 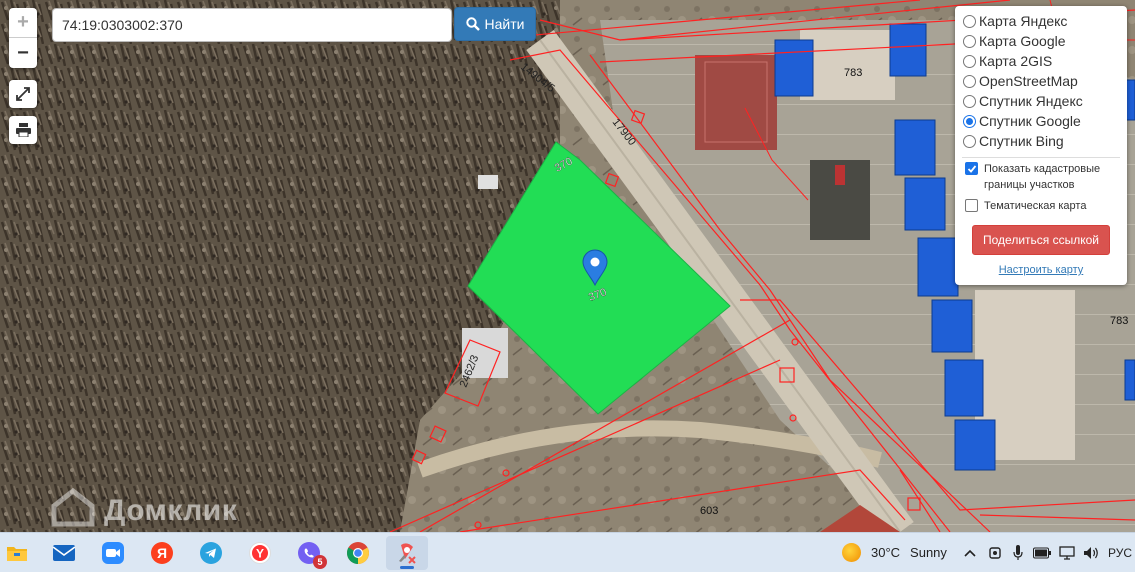 What do you see at coordinates (1030, 121) in the screenshot?
I see `layer-option-label: Спутник Google` at bounding box center [1030, 121].